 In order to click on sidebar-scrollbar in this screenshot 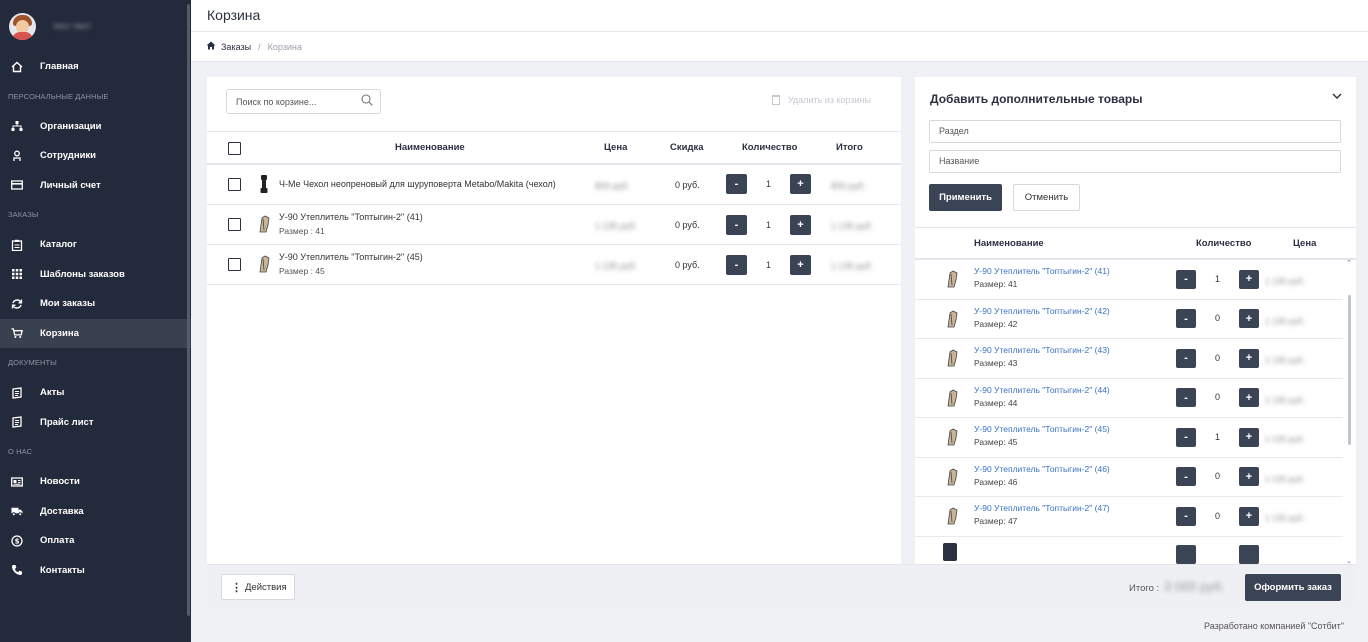, I will do `click(188, 310)`.